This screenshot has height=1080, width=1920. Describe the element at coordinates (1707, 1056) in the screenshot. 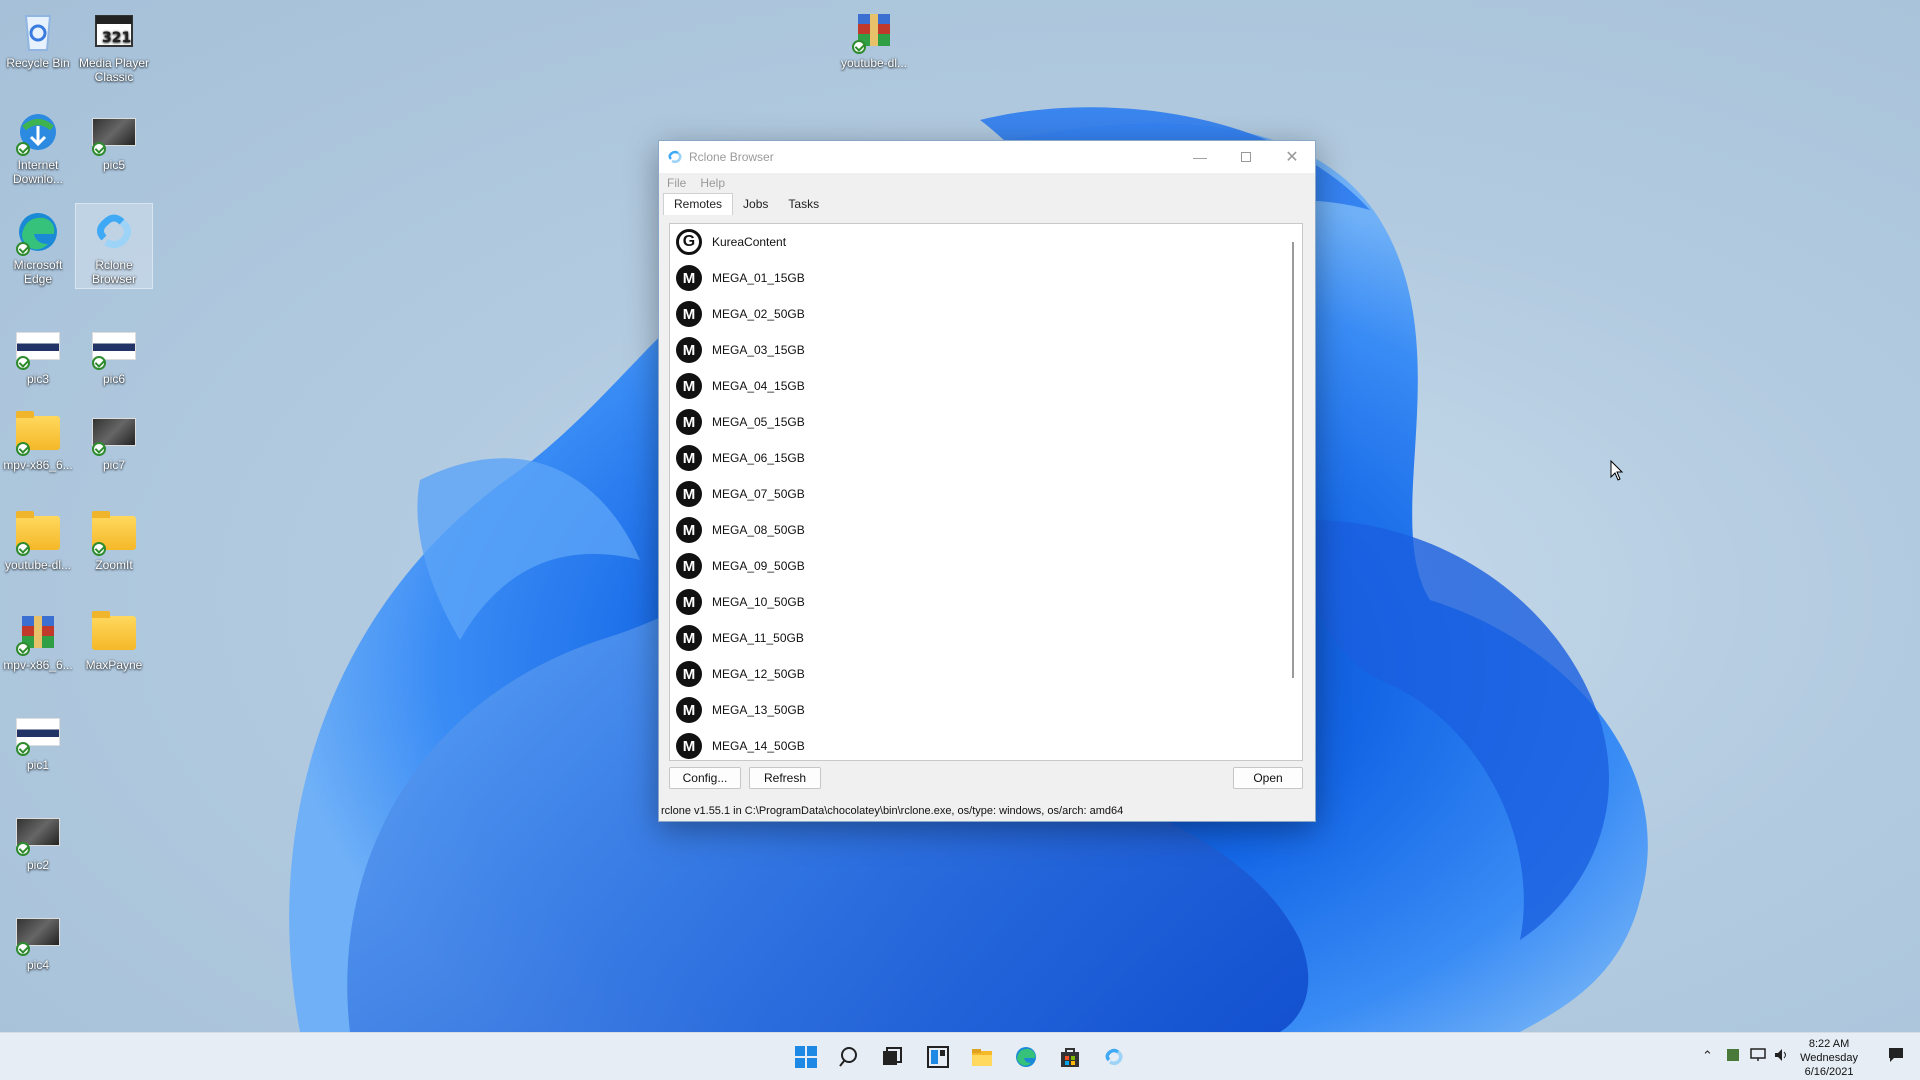

I see `show-hidden-icons-chevron-up-icon: ⌃` at that location.